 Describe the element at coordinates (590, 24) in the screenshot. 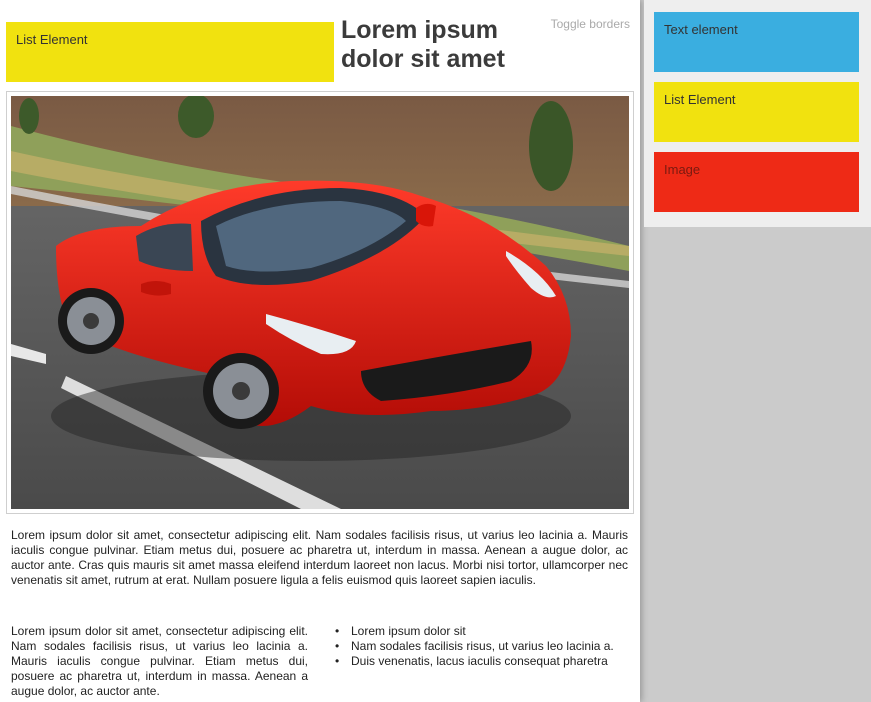

I see `toggle-borders-link: Toggle borders` at that location.